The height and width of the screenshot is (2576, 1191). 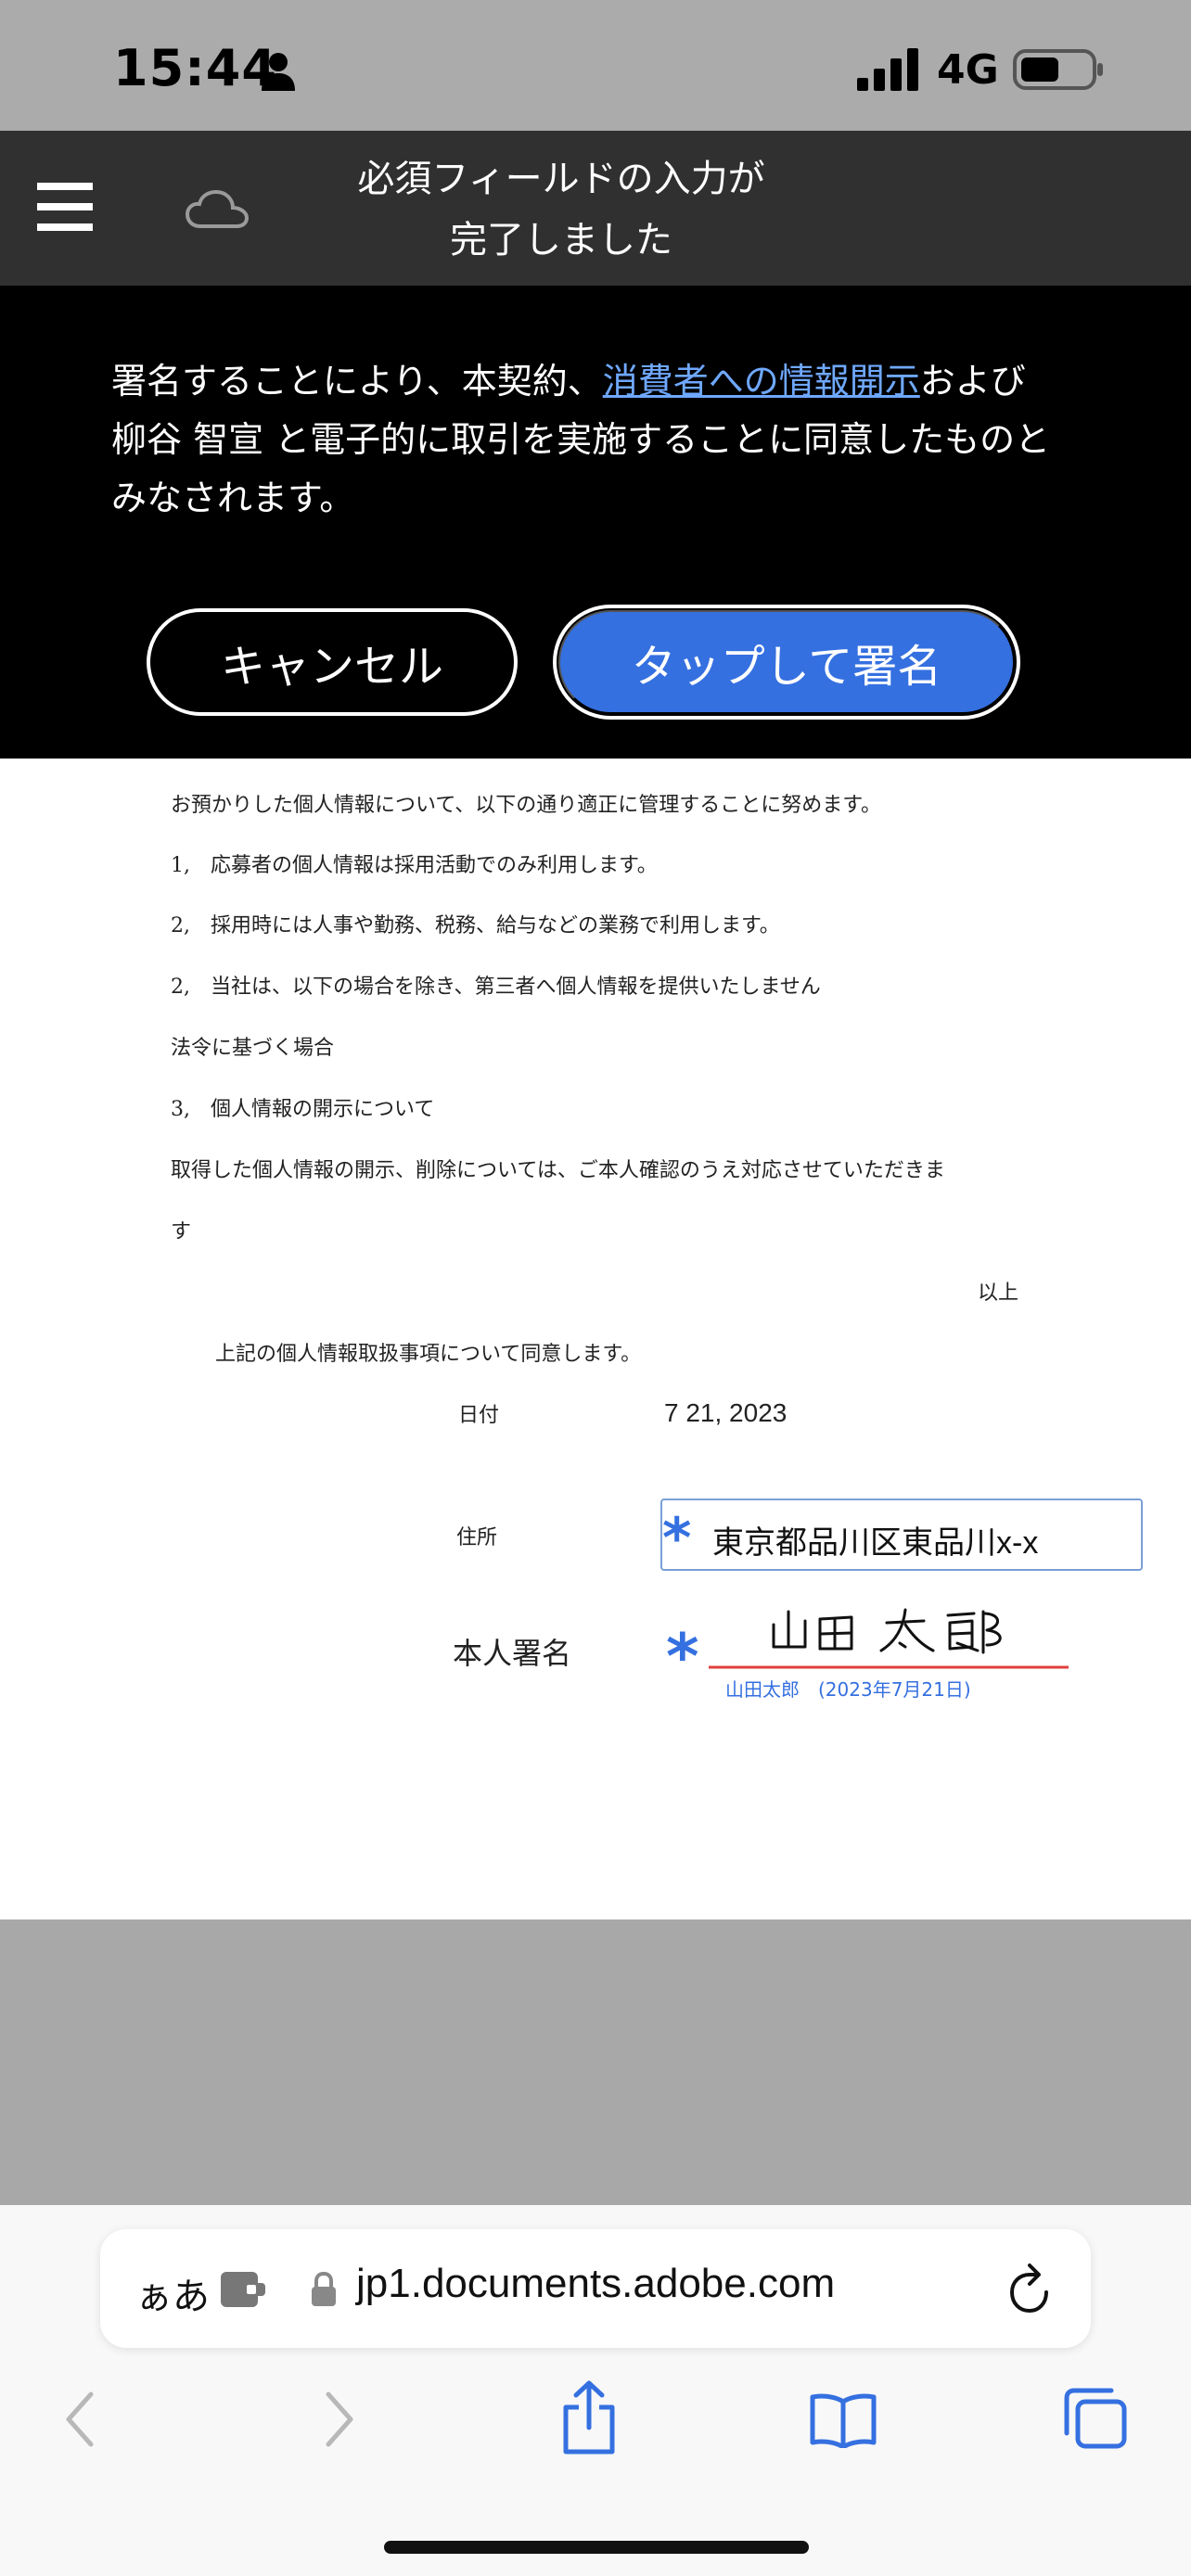 What do you see at coordinates (65, 207) in the screenshot?
I see `menu-icon` at bounding box center [65, 207].